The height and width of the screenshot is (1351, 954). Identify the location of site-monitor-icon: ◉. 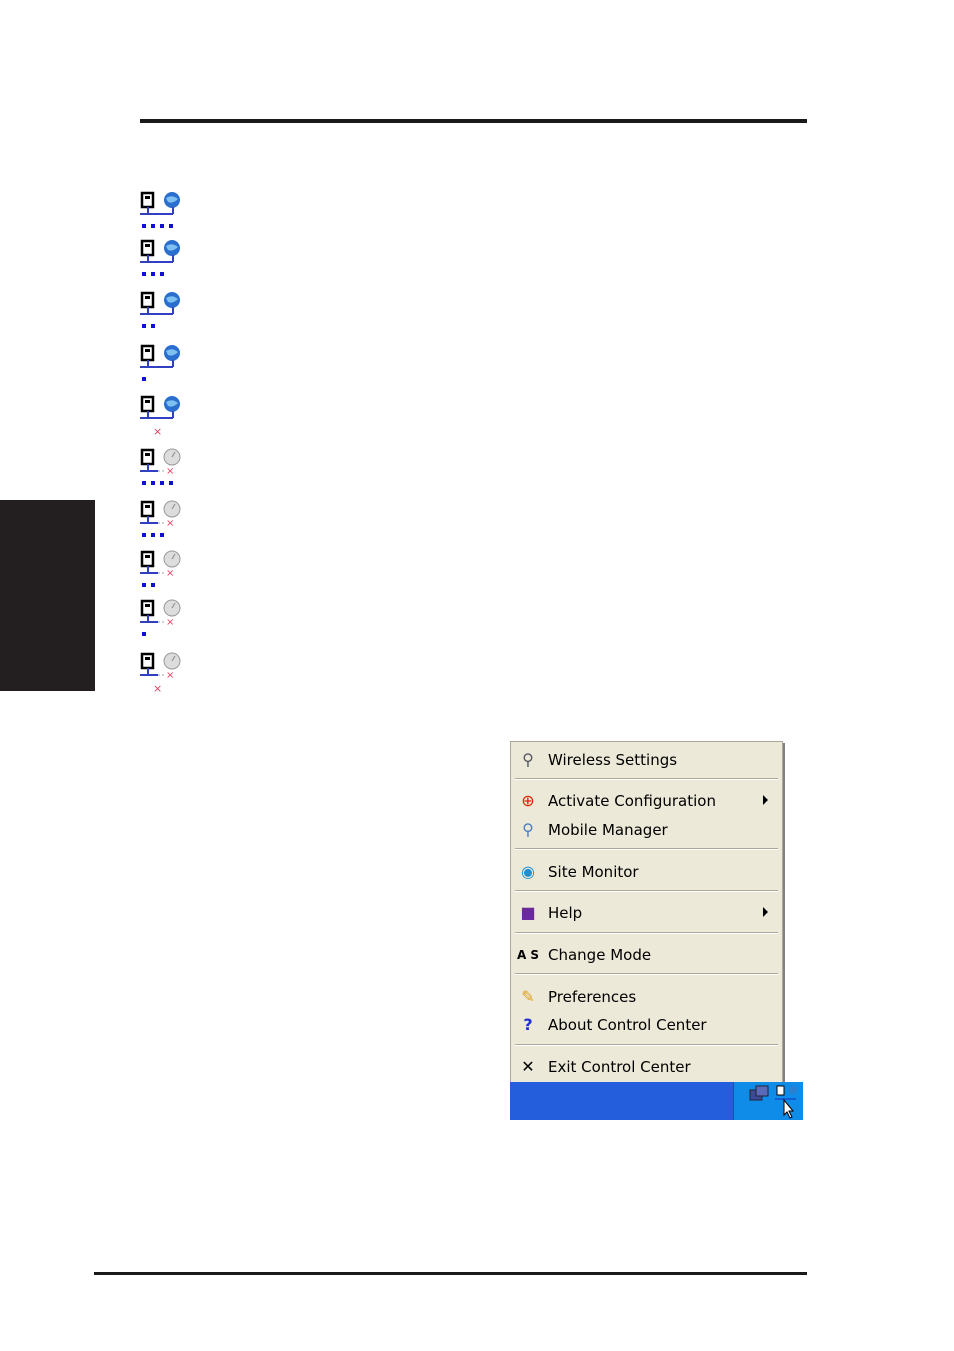
(528, 871).